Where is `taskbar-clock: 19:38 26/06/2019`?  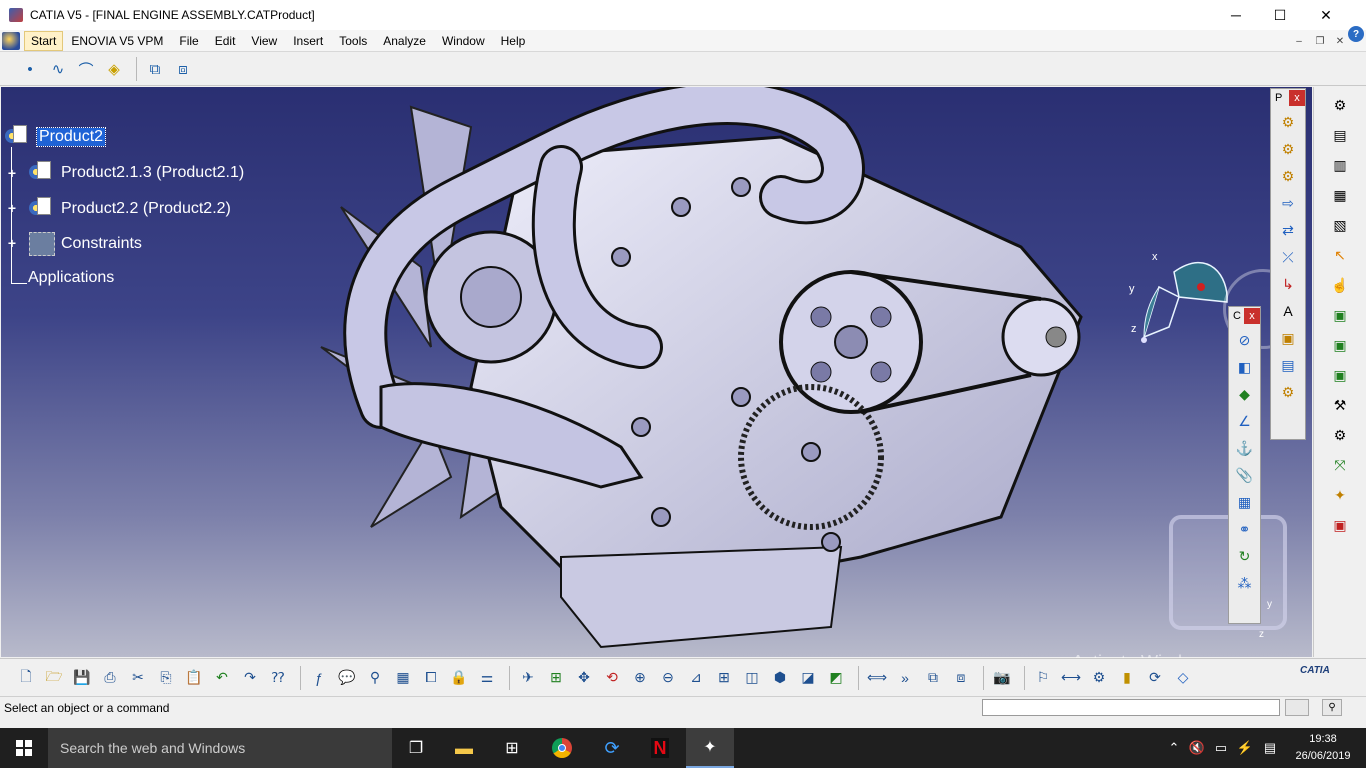 taskbar-clock: 19:38 26/06/2019 is located at coordinates (1323, 748).